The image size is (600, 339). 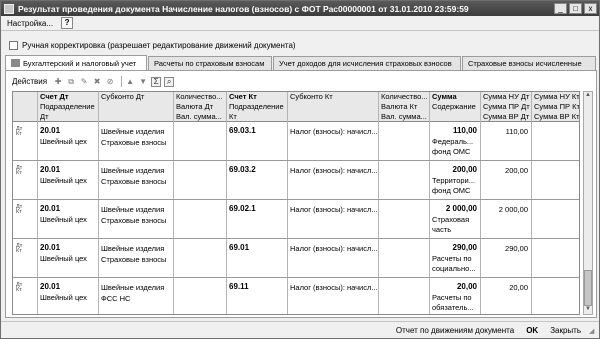 I want to click on cell-account-kt: 69.03.1, so click(x=242, y=130).